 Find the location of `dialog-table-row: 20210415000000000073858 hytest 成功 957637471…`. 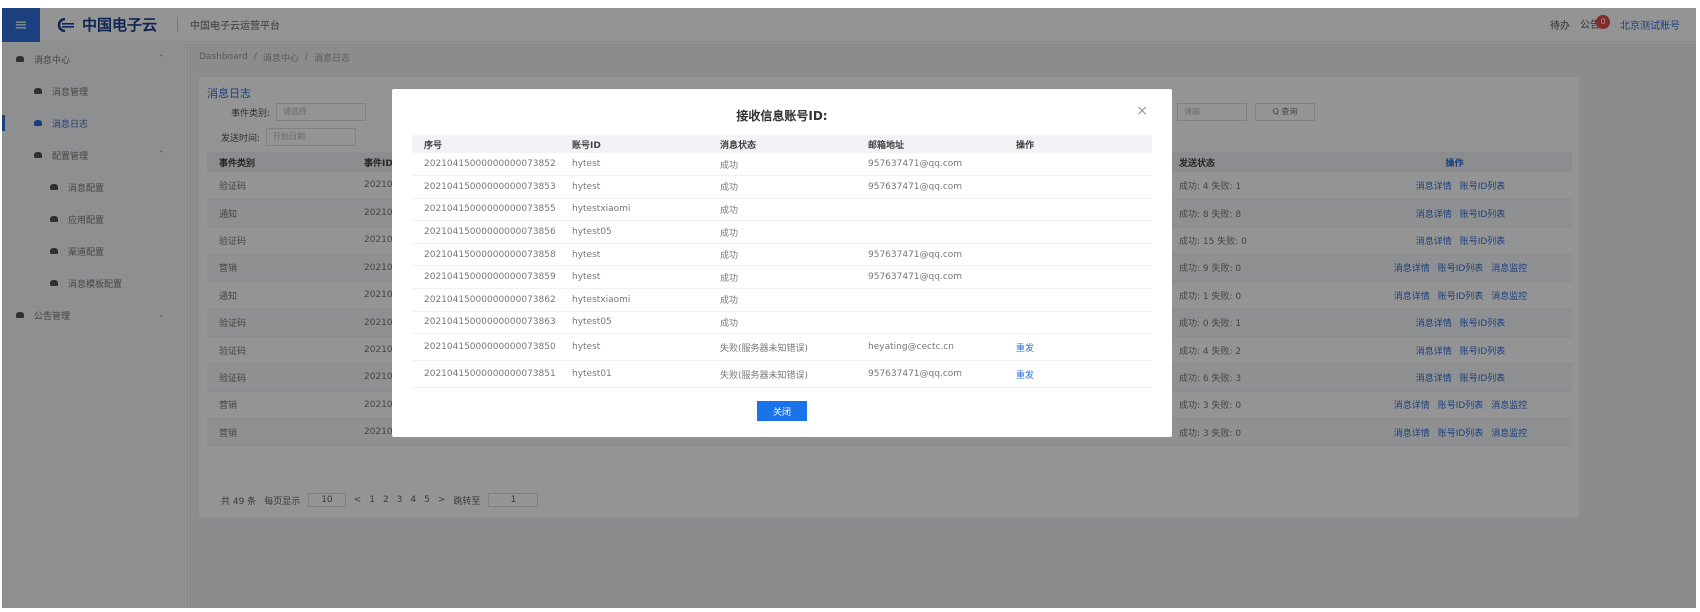

dialog-table-row: 20210415000000000073858 hytest 成功 957637471… is located at coordinates (782, 255).